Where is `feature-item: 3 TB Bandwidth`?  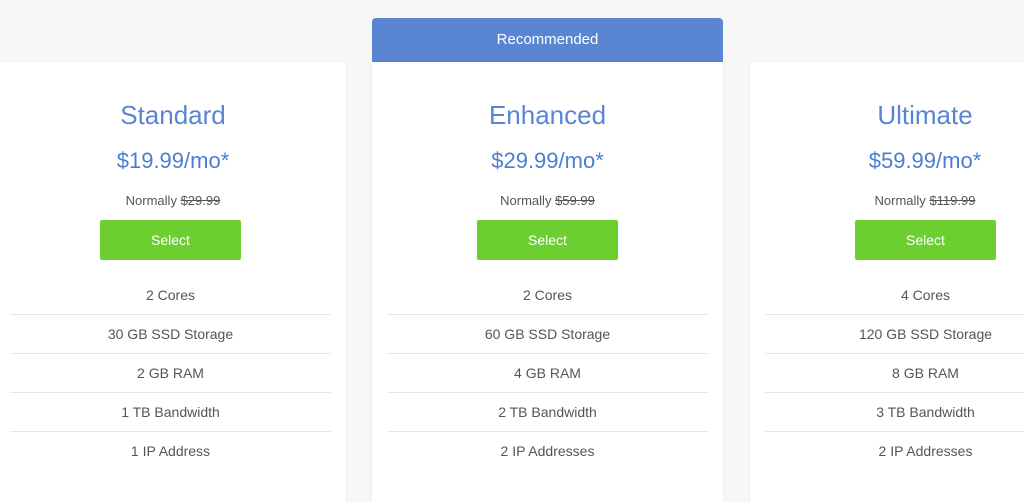
feature-item: 3 TB Bandwidth is located at coordinates (894, 412).